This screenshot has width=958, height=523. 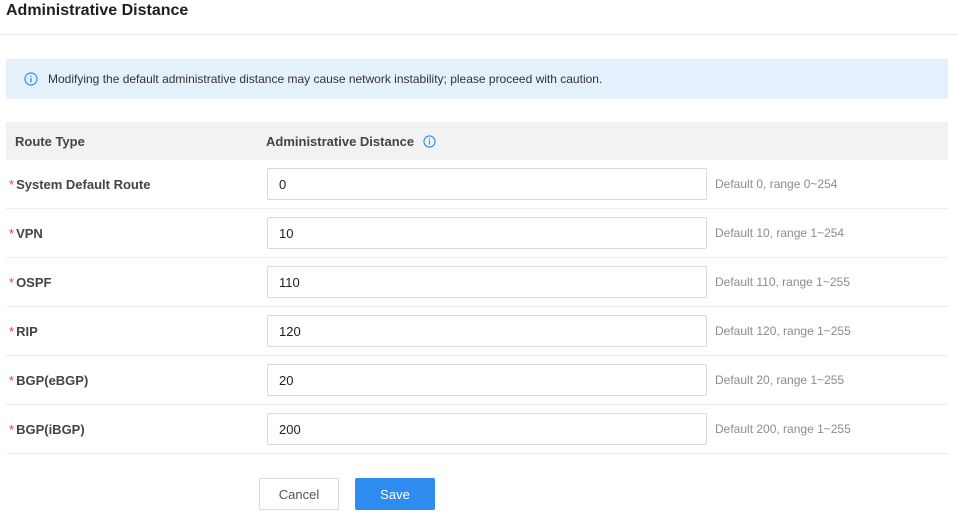 I want to click on table-row: *BGP(eBGP) Default 20, range 1~255, so click(x=477, y=380).